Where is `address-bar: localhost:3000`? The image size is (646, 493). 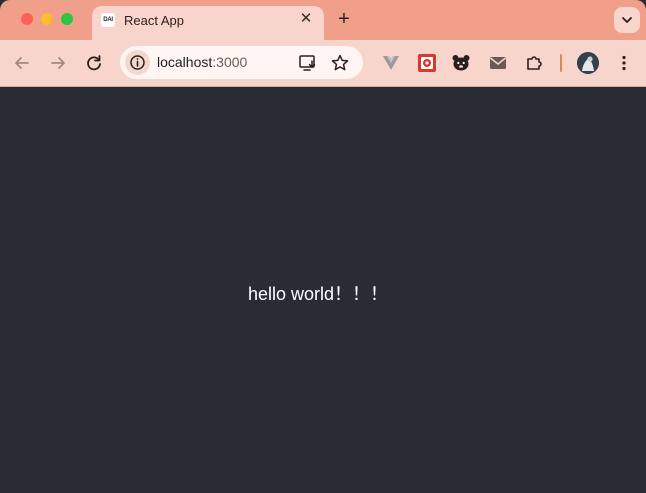 address-bar: localhost:3000 is located at coordinates (241, 62).